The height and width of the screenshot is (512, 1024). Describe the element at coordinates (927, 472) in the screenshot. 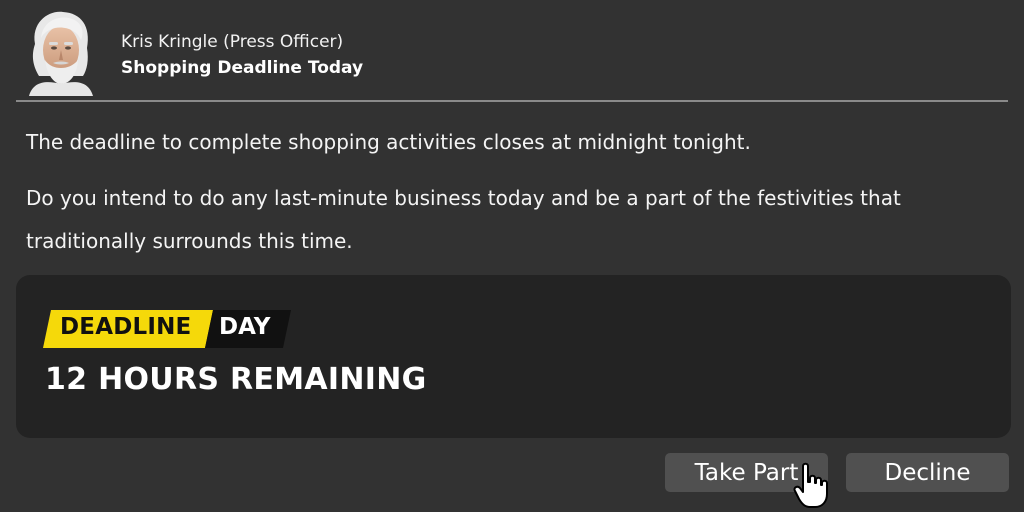

I see `decline-button: Decline` at that location.